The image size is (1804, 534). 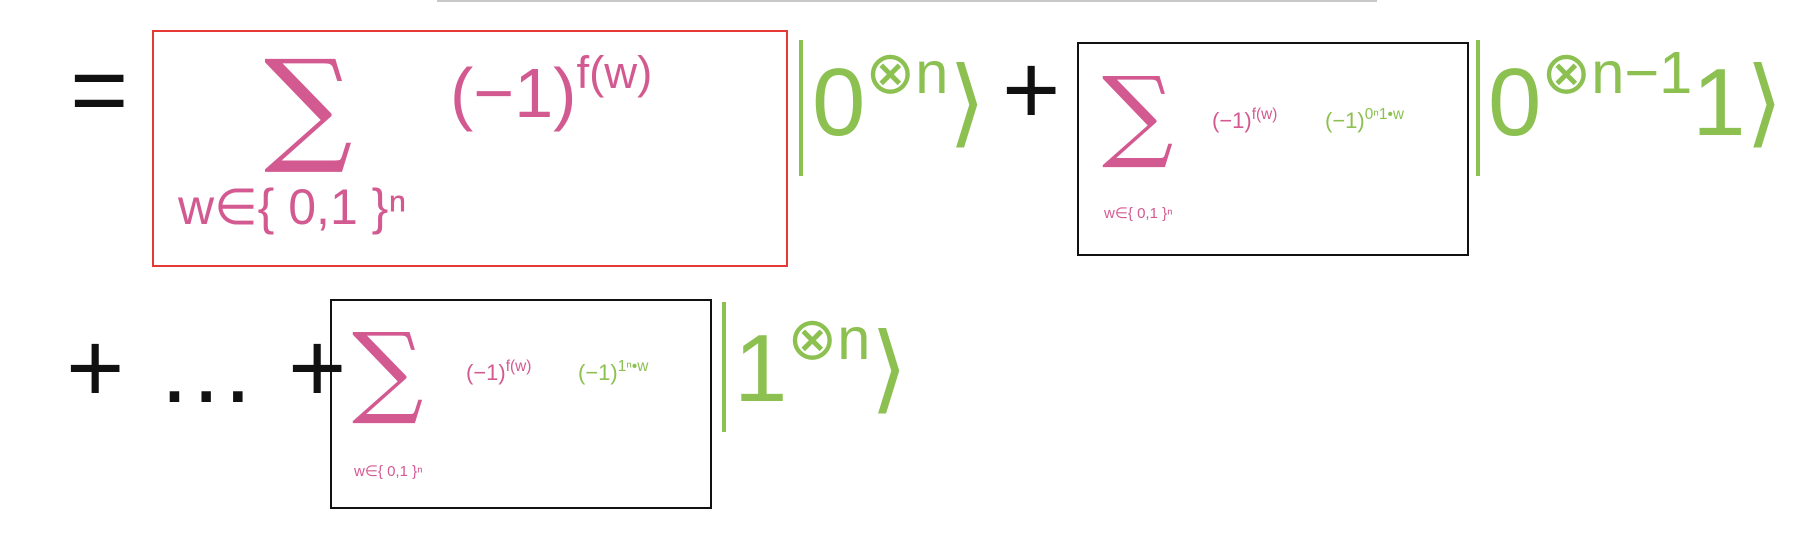 I want to click on plus-ellipsis-plus: + … +, so click(x=207, y=368).